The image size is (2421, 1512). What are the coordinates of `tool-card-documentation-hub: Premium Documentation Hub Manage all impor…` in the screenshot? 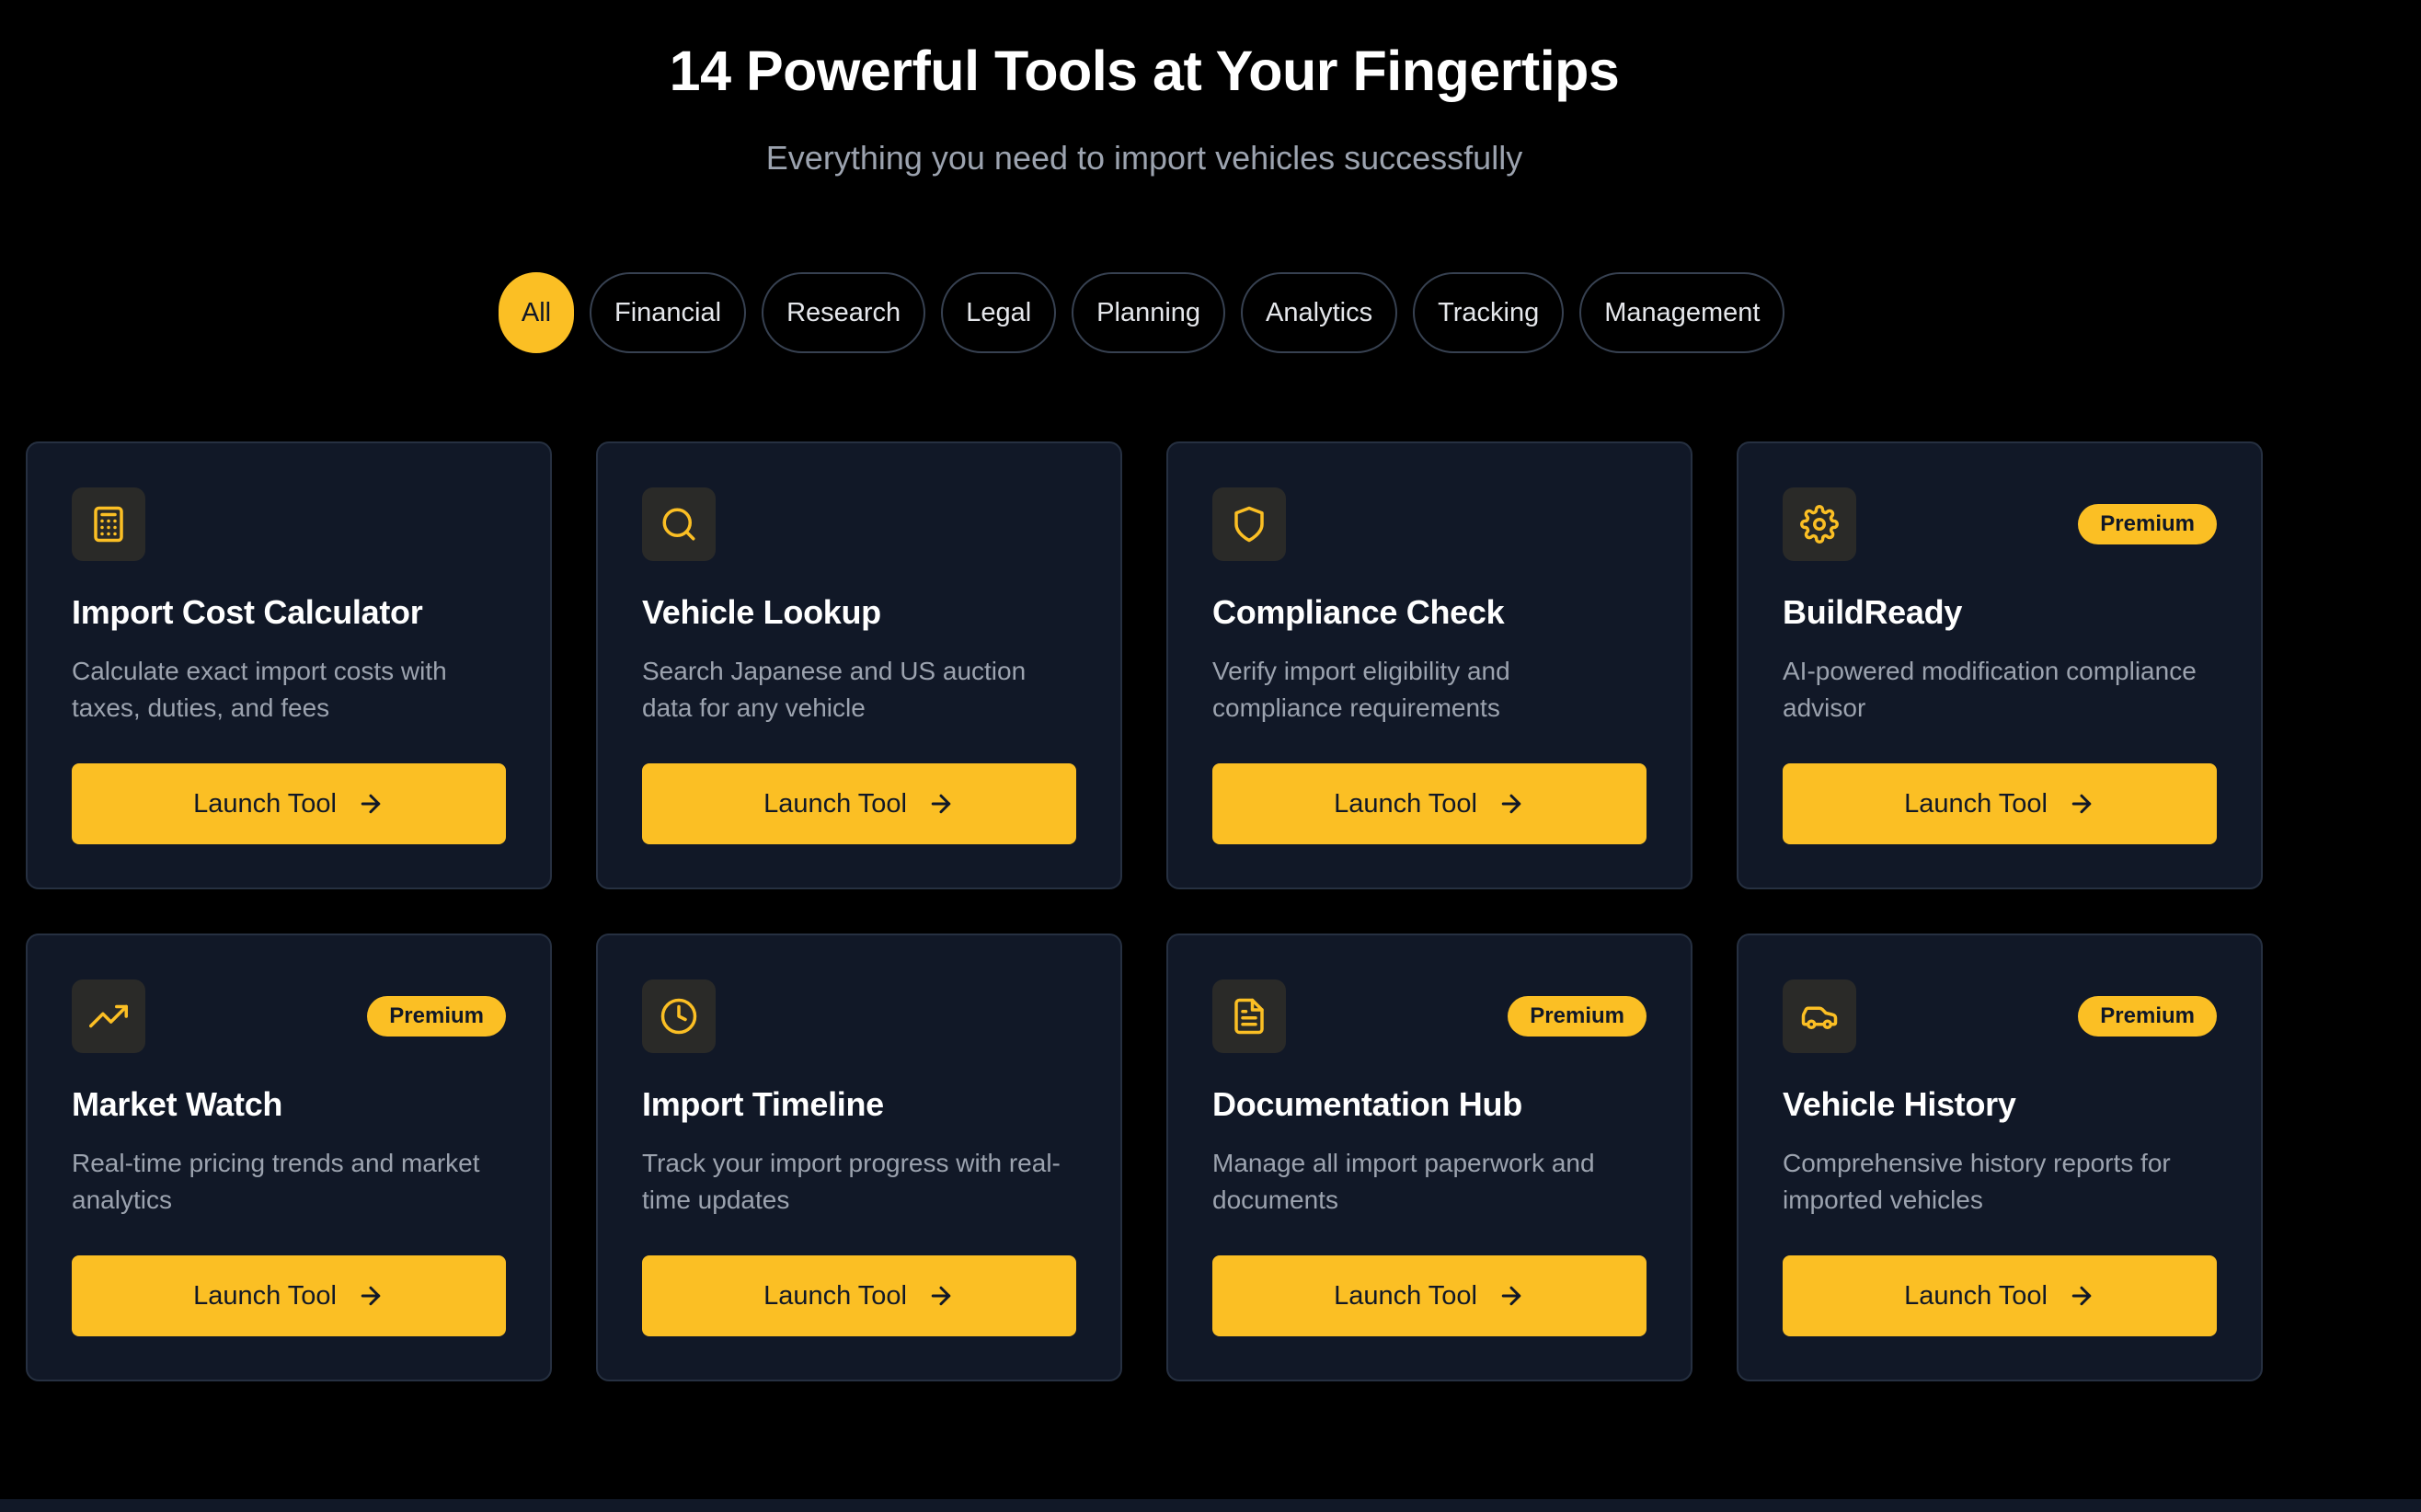 It's located at (1429, 1157).